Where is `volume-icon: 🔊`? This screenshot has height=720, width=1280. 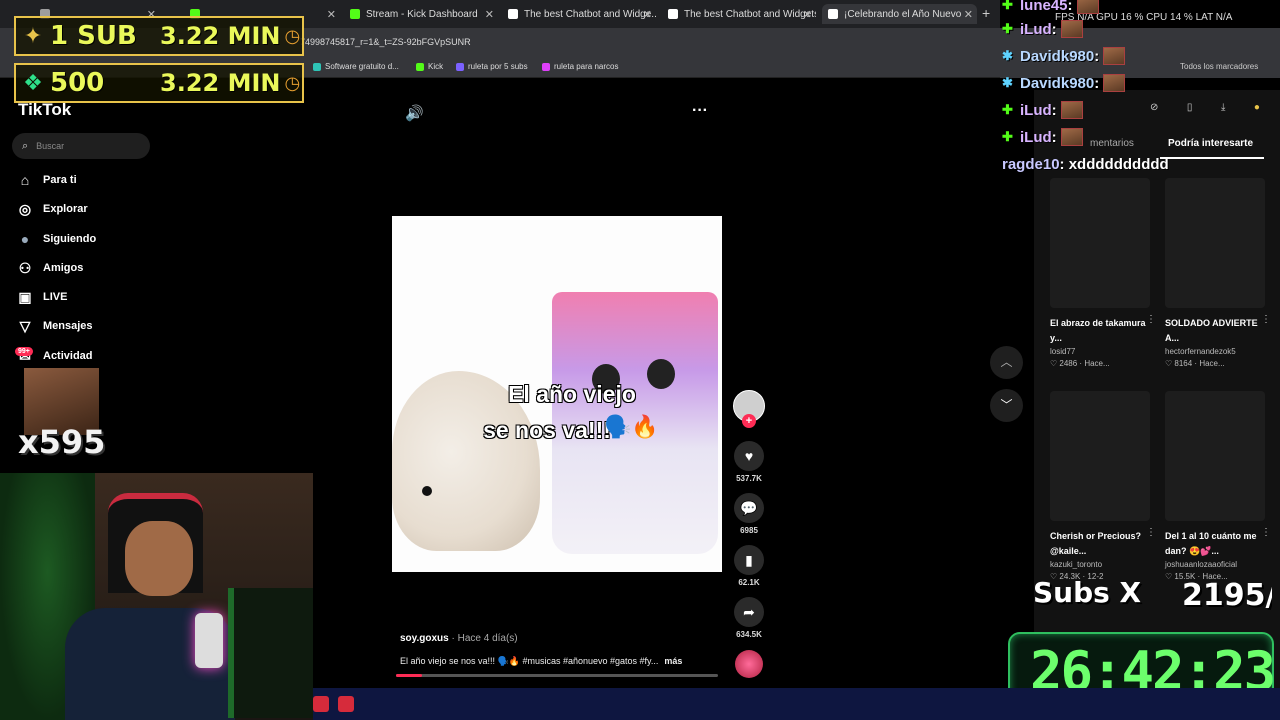
volume-icon: 🔊 is located at coordinates (414, 113).